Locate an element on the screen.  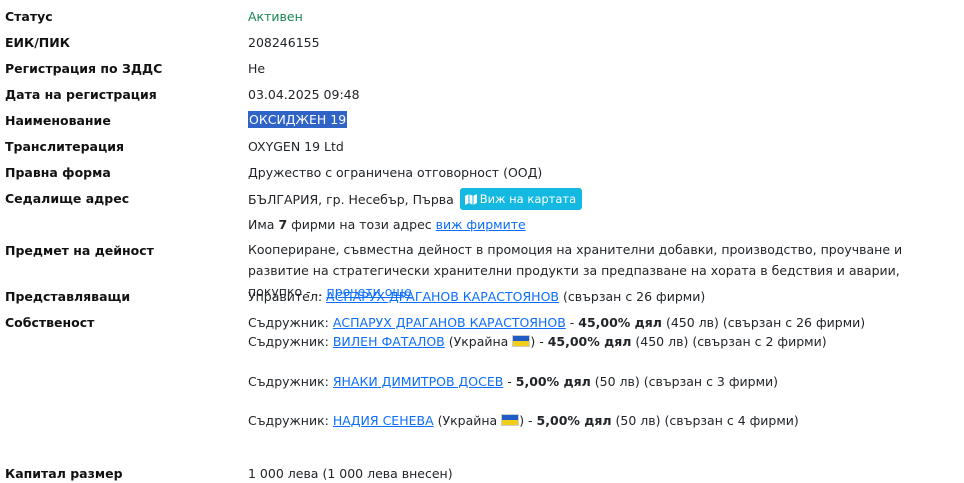
eik-value: 208246155 is located at coordinates (284, 42).